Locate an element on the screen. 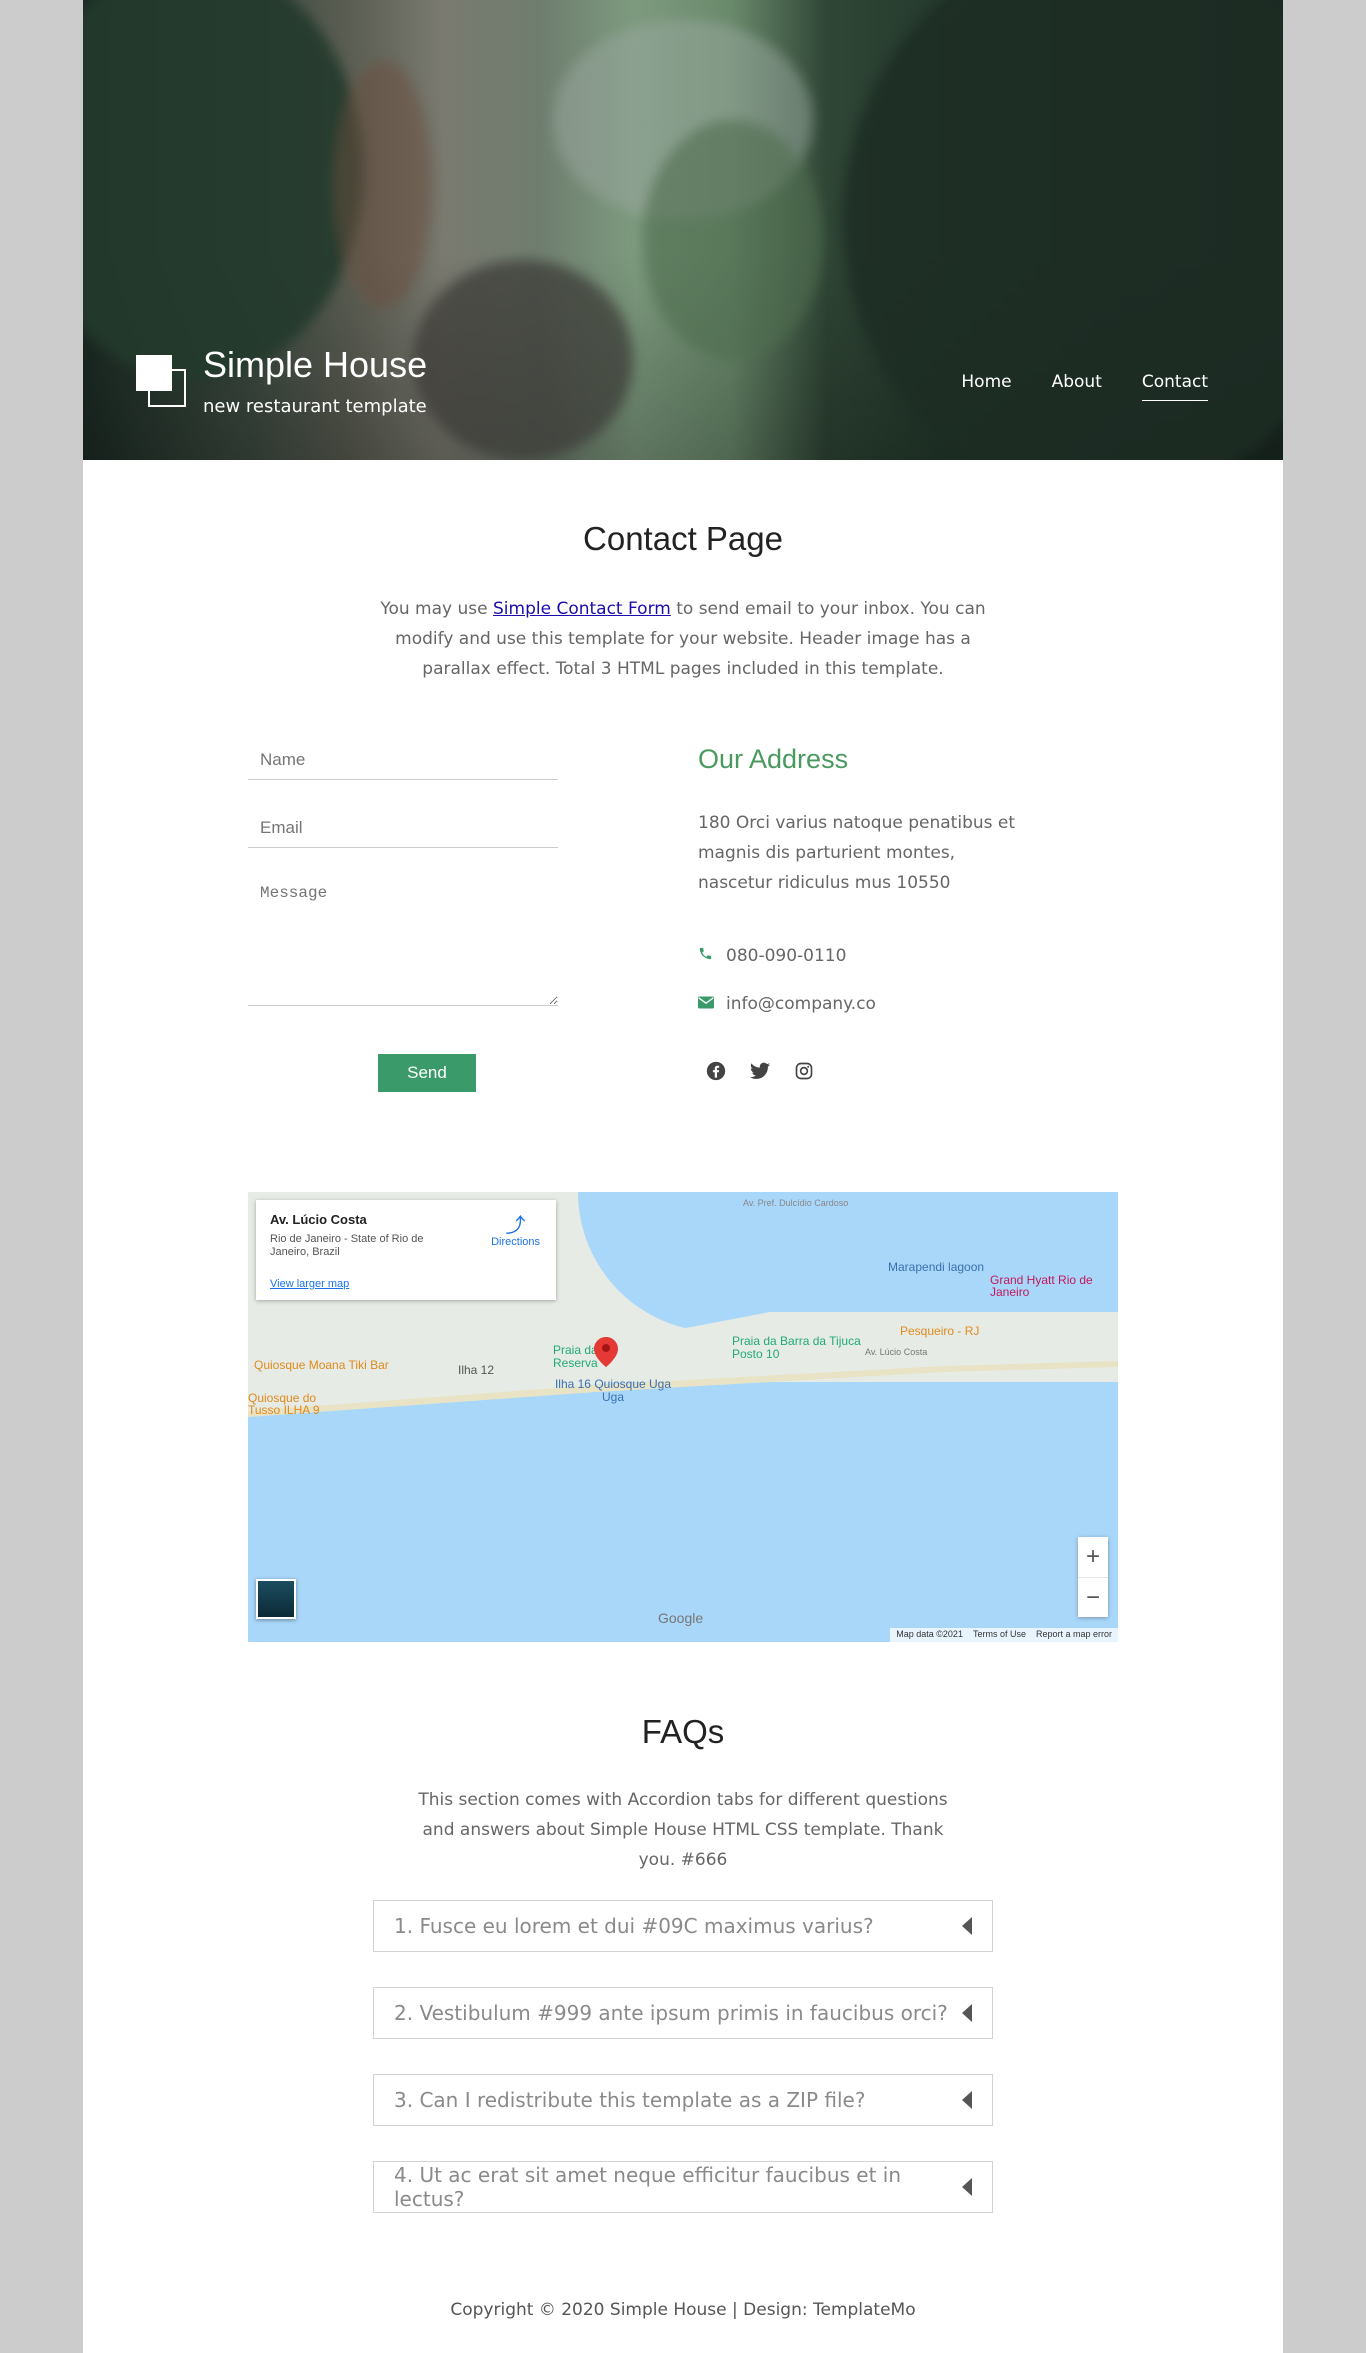  map-label-moana: Quiosque Moana Tiki Bar is located at coordinates (321, 1365).